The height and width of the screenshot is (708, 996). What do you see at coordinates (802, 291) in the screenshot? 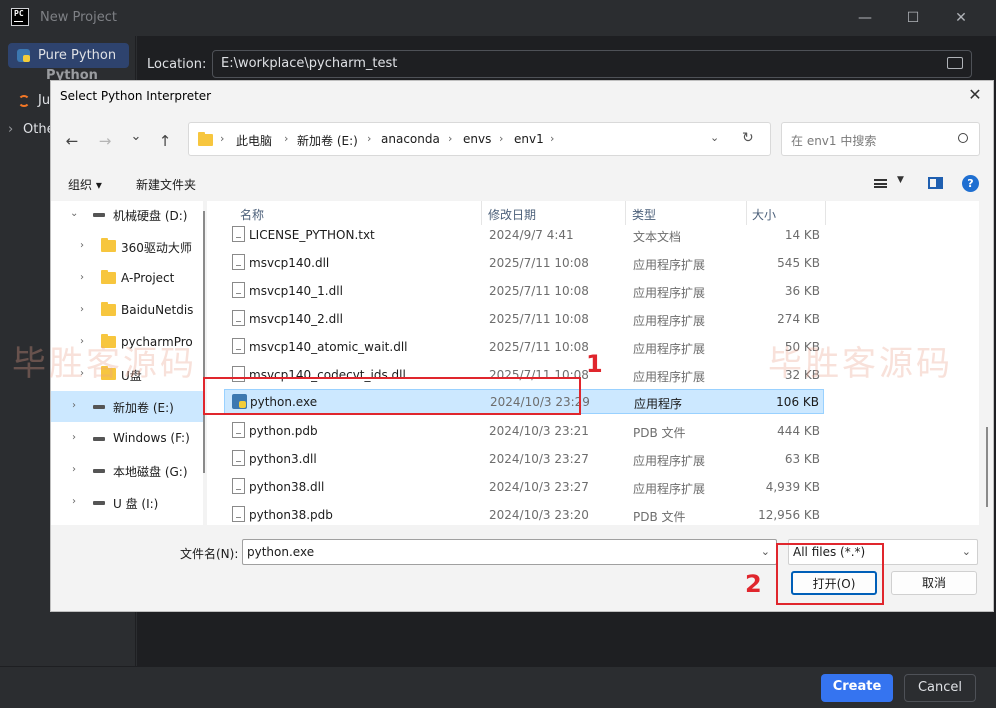
I see `file-size: 36 KB` at bounding box center [802, 291].